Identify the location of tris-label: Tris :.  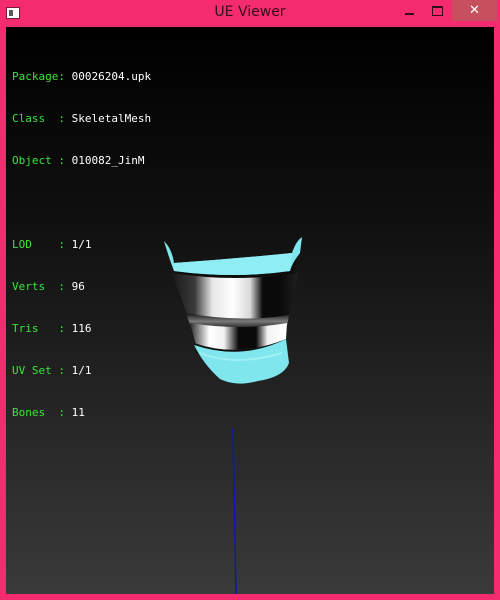
(38, 328).